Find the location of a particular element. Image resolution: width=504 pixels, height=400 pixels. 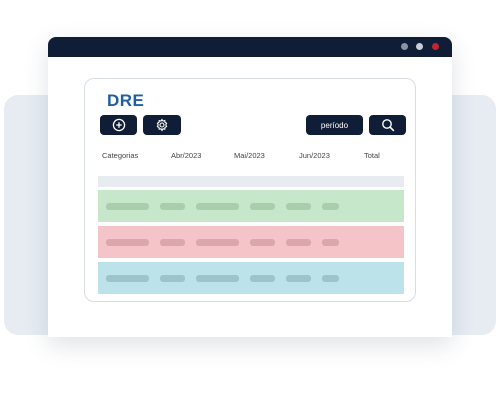

settings-button is located at coordinates (162, 125).